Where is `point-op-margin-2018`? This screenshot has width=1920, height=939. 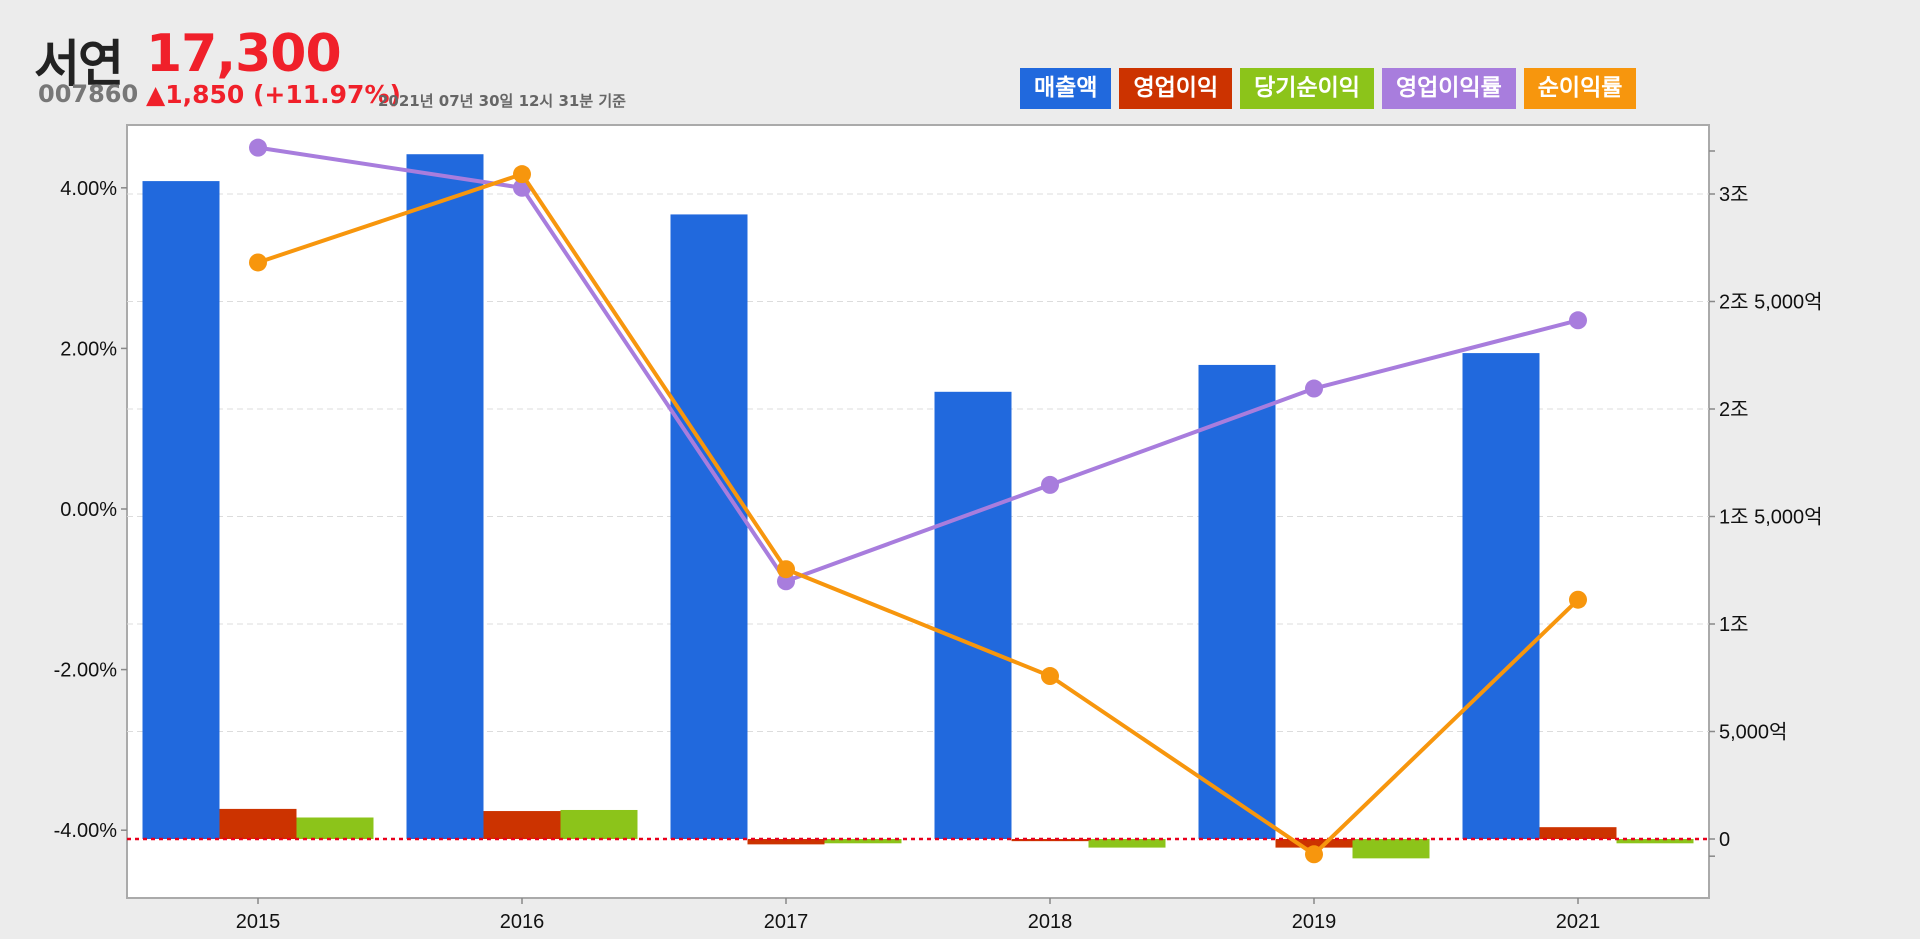
point-op-margin-2018 is located at coordinates (1050, 484).